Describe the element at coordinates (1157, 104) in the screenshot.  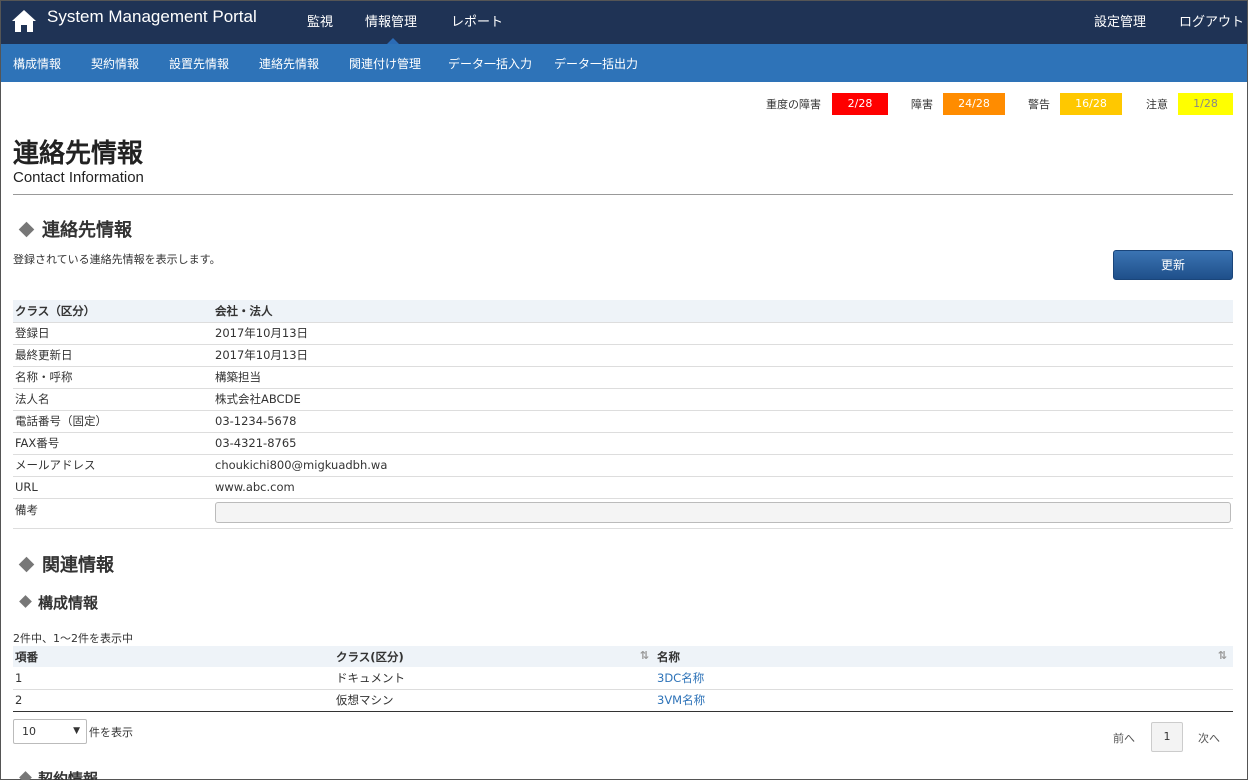
I see `alert-label-caution: 注意` at that location.